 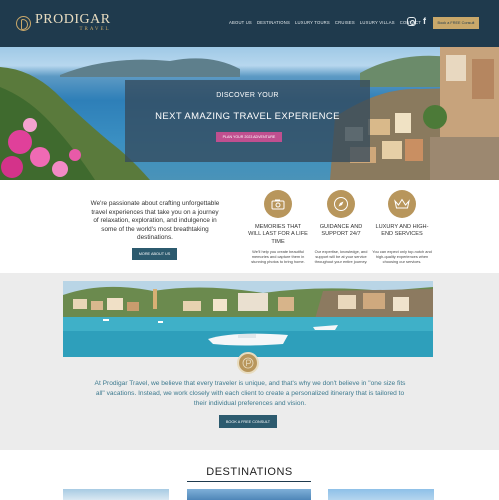 What do you see at coordinates (95, 29) in the screenshot?
I see `brand-tagline: TRAVEL` at bounding box center [95, 29].